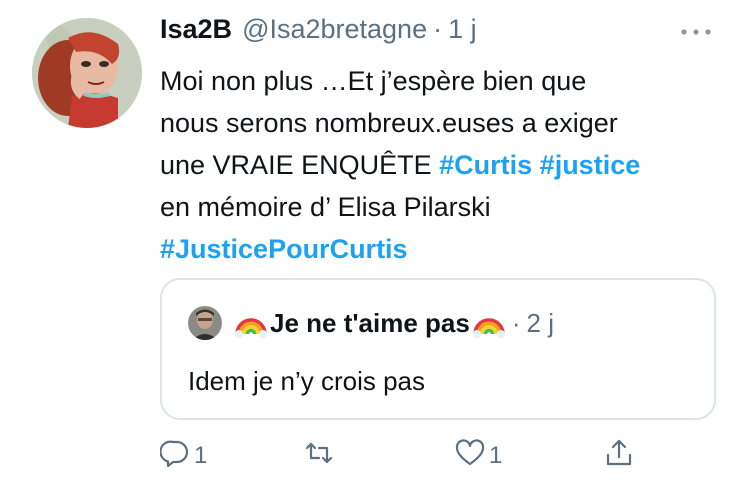 The image size is (750, 480). I want to click on retweet-icon, so click(319, 456).